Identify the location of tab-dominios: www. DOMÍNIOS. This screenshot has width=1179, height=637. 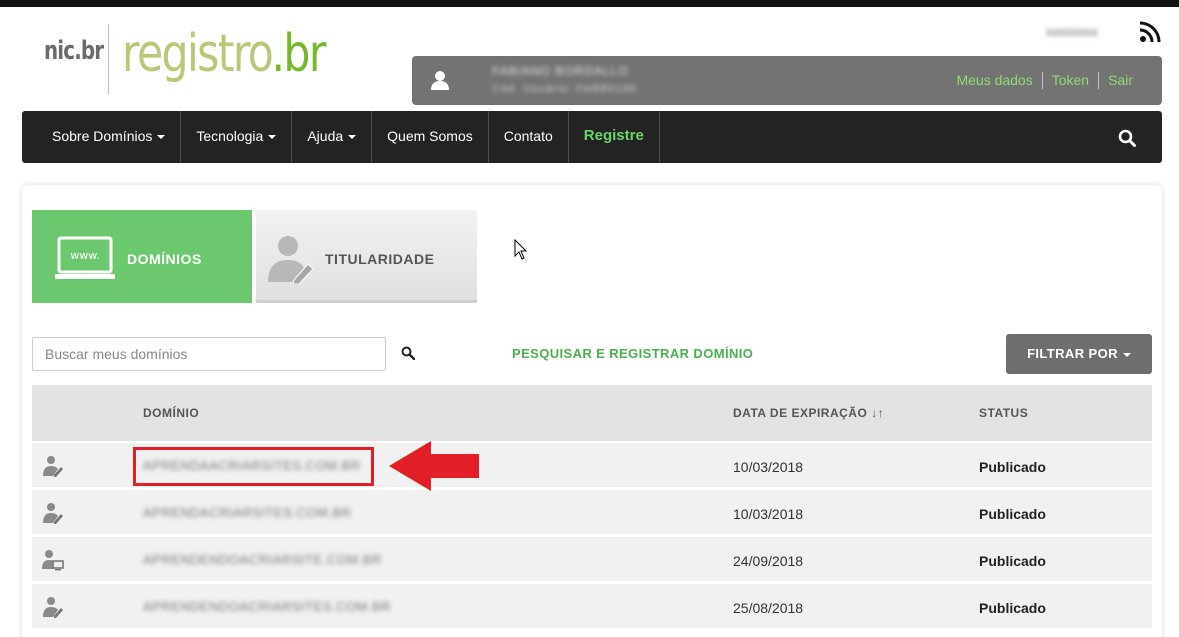
(142, 256).